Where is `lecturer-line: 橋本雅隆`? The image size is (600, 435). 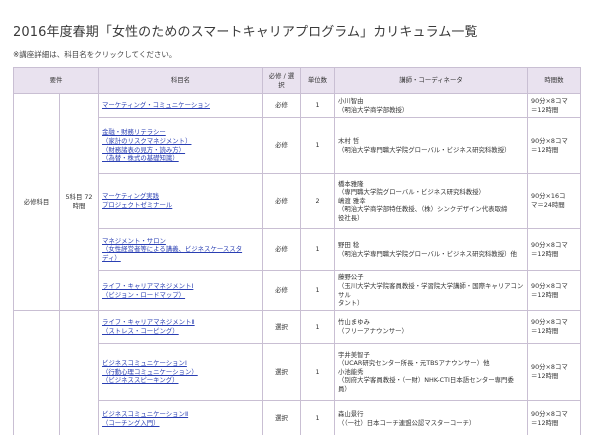 lecturer-line: 橋本雅隆 is located at coordinates (351, 183).